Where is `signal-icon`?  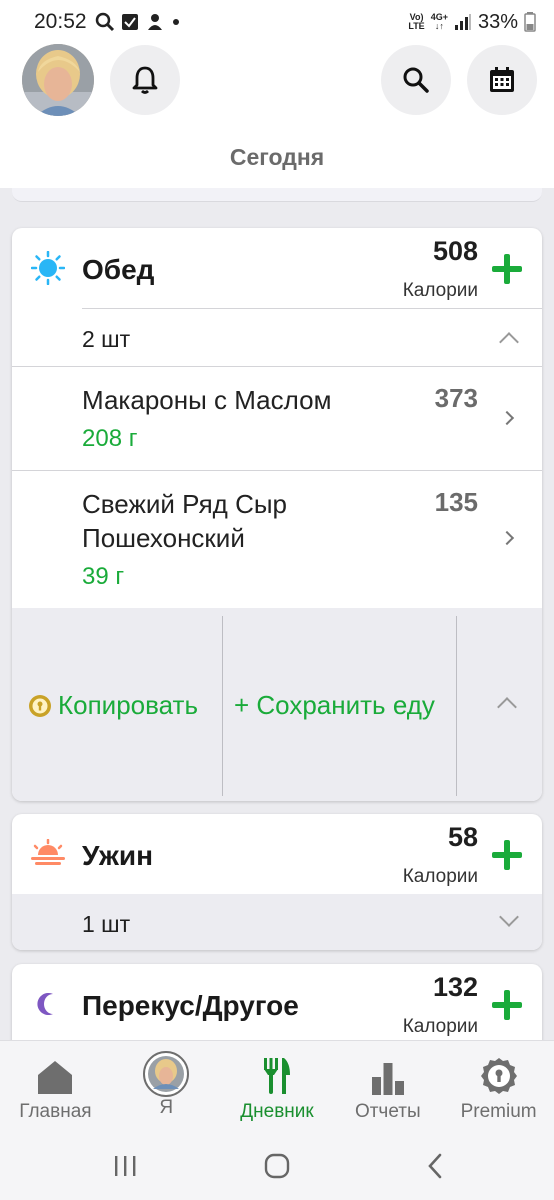 signal-icon is located at coordinates (462, 22).